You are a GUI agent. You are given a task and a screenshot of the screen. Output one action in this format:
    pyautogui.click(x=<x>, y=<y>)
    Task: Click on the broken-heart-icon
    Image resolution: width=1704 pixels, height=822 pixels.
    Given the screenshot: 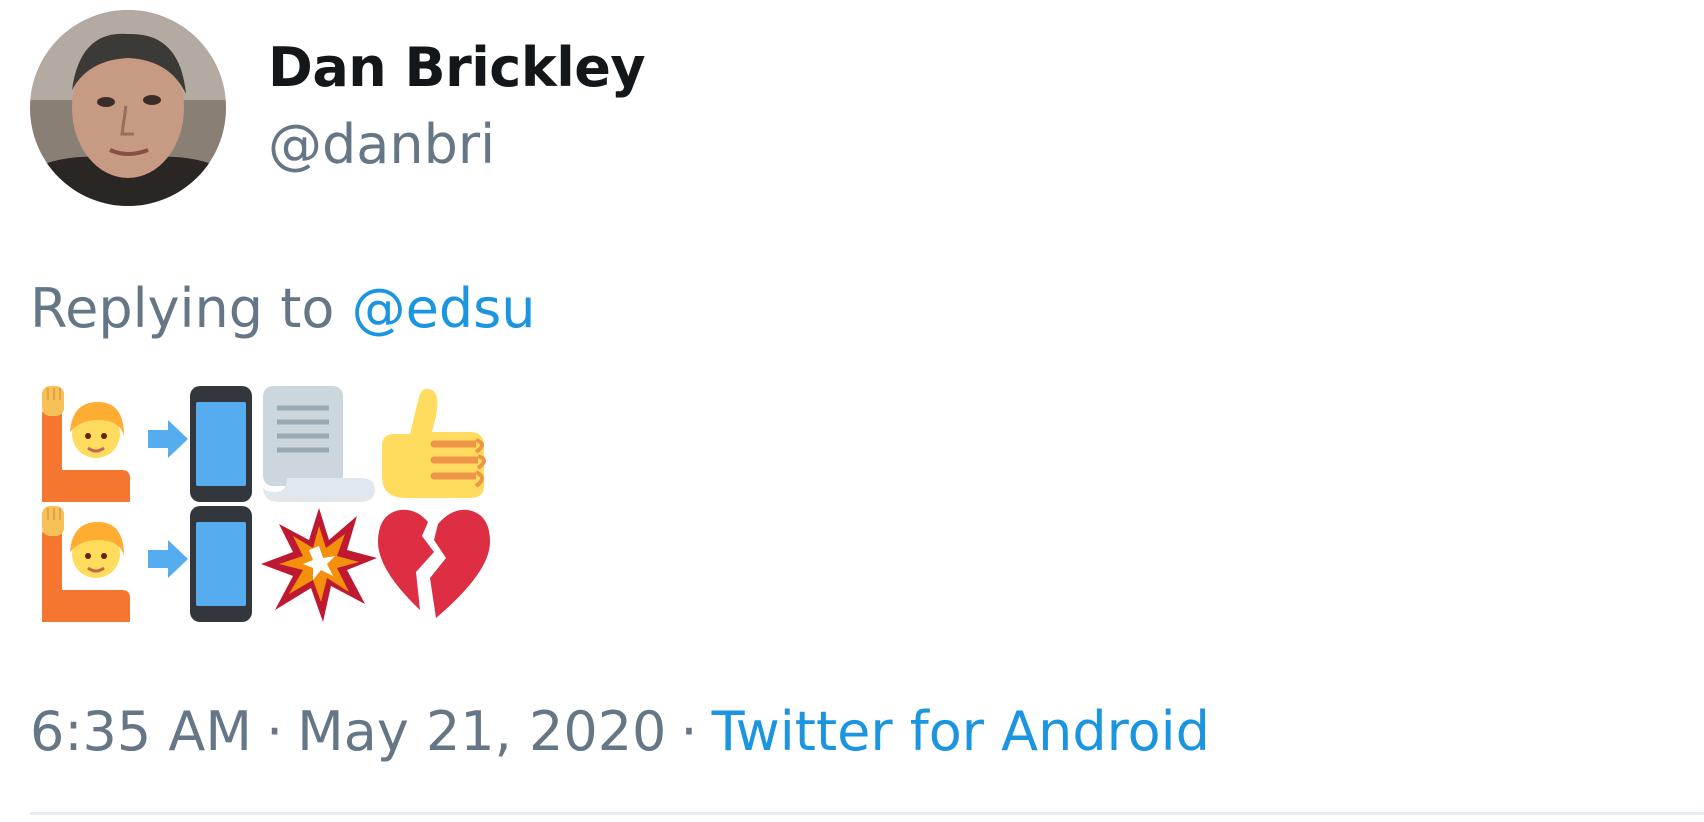 What is the action you would take?
    pyautogui.click(x=434, y=564)
    